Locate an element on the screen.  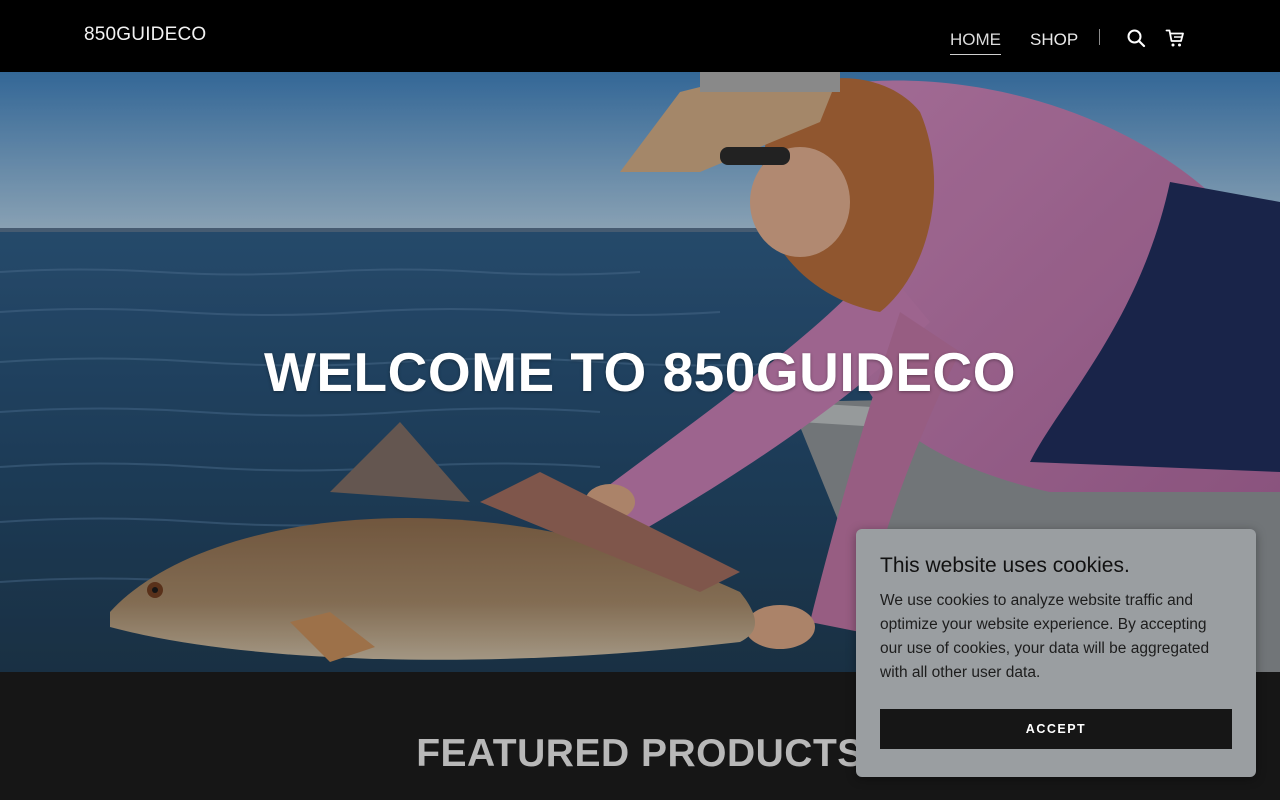
accept-cookies-button: ACCEPT is located at coordinates (1056, 729).